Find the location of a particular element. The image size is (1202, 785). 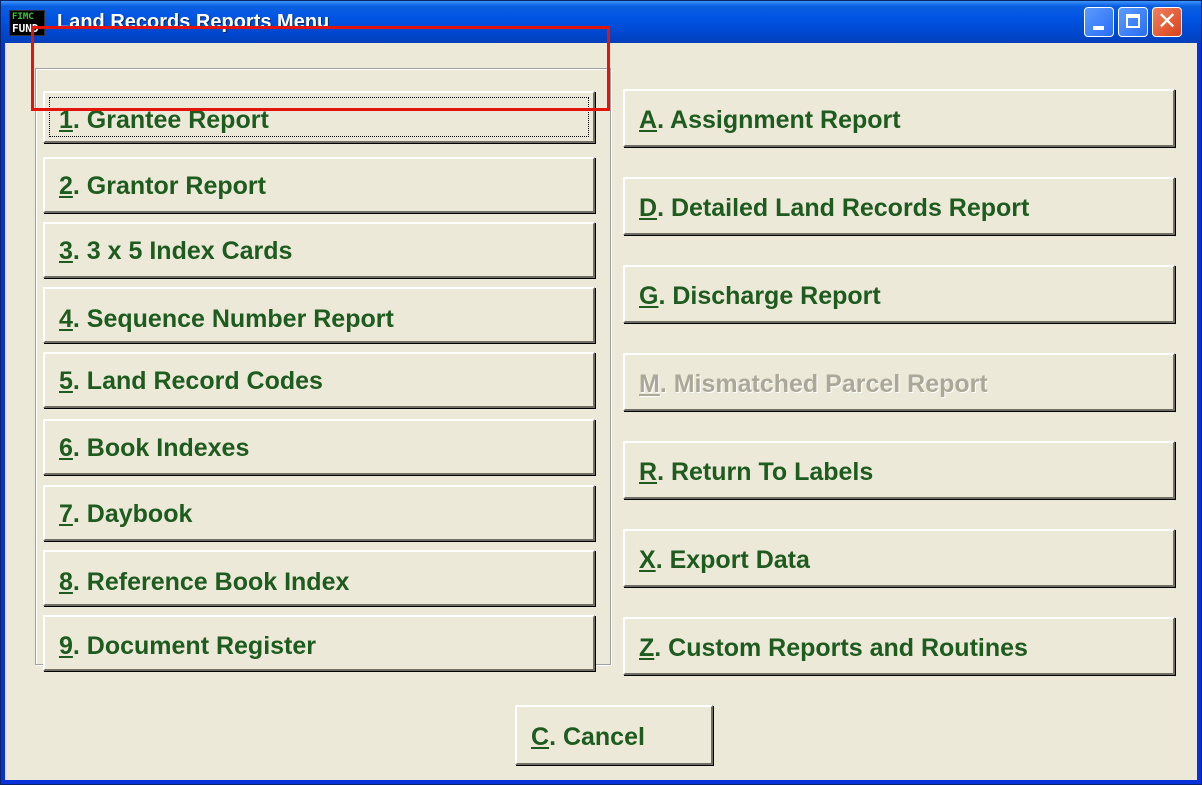

cancel-button: C. Cancel is located at coordinates (614, 735).